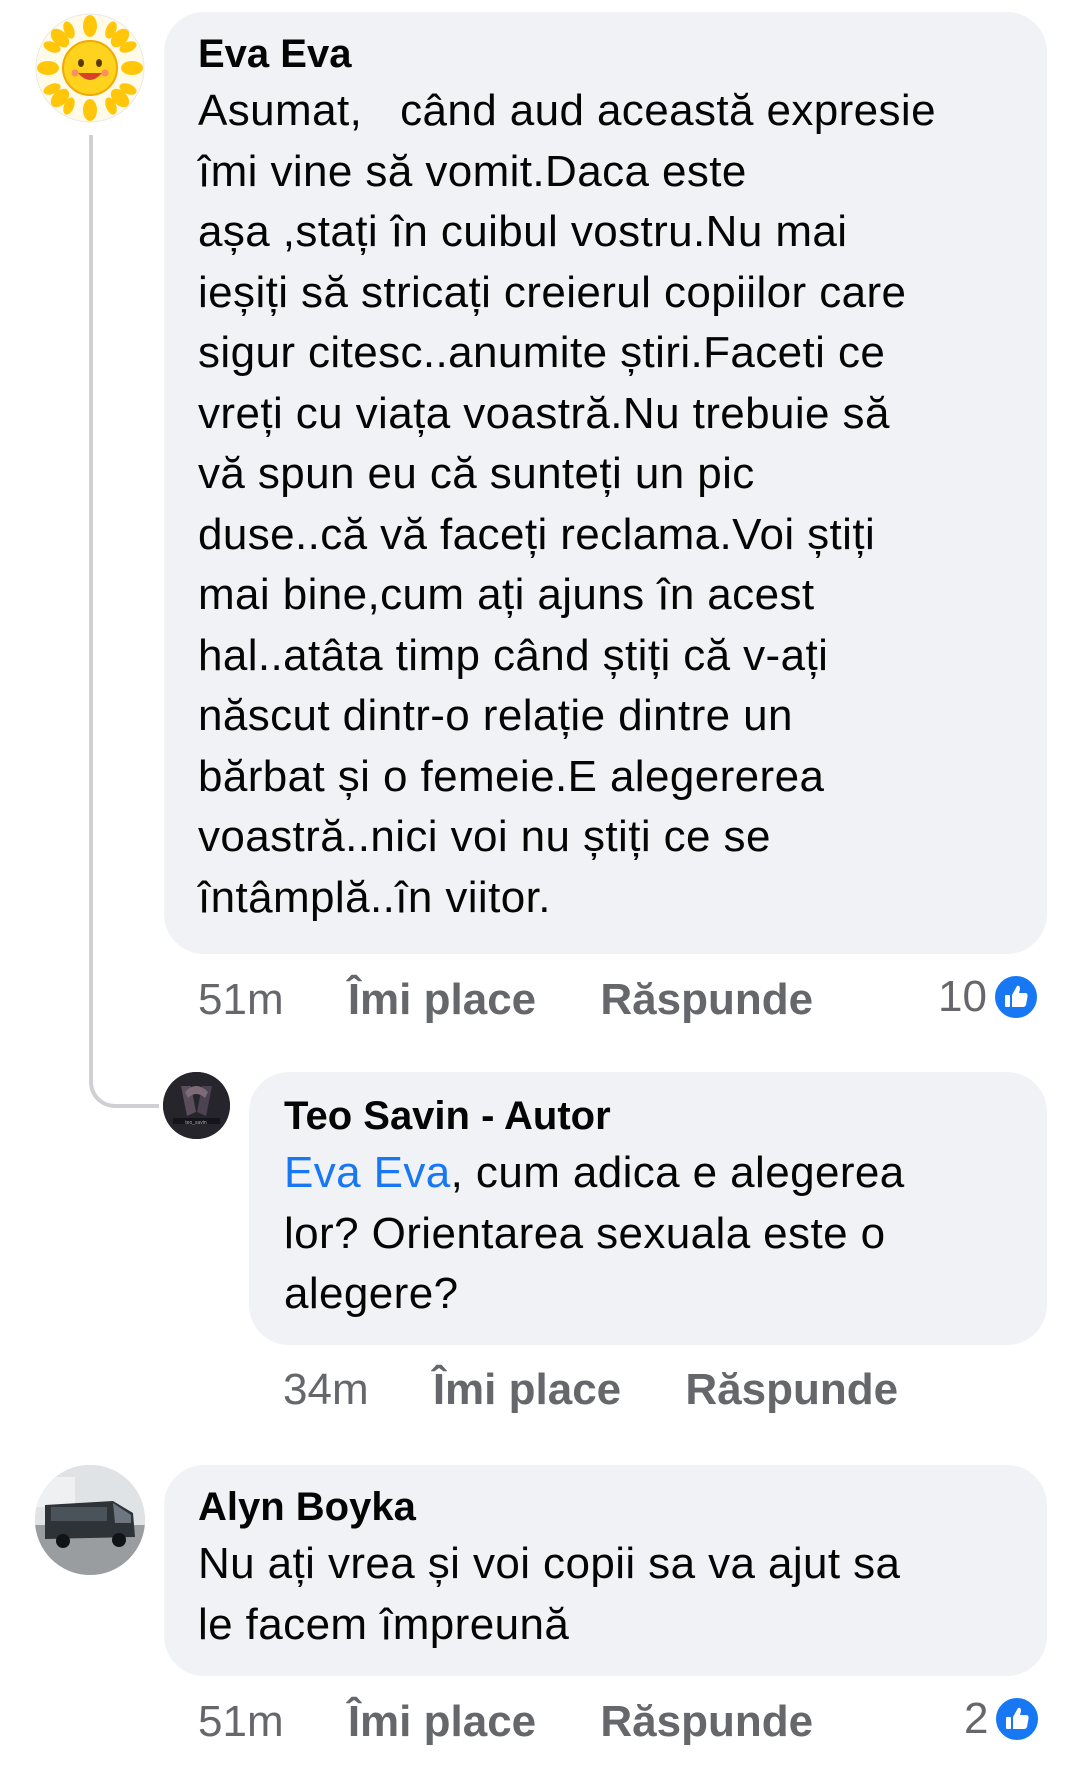 Image resolution: width=1080 pixels, height=1784 pixels. What do you see at coordinates (537, 534) in the screenshot?
I see `comment-line: duse..că vă faceți reclama.Voi știți` at bounding box center [537, 534].